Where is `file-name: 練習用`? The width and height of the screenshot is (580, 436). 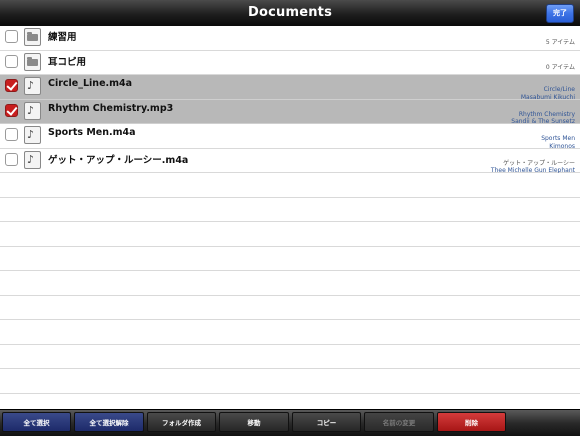
file-name: 練習用 is located at coordinates (62, 37).